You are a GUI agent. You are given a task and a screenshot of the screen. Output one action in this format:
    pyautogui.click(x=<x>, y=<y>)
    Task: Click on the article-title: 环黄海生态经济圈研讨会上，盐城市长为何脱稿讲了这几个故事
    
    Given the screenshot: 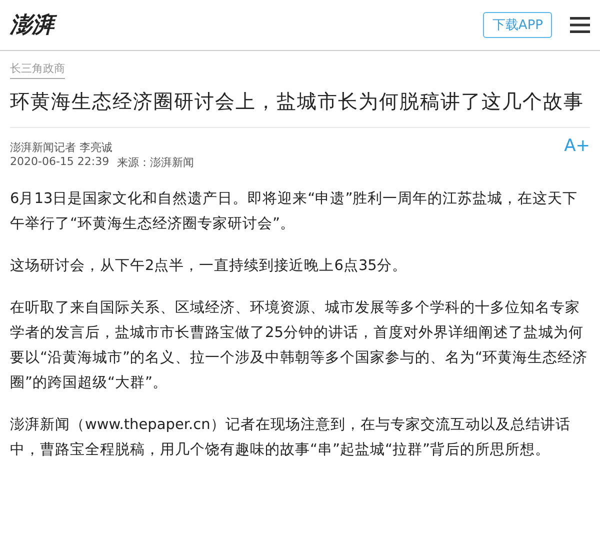 What is the action you would take?
    pyautogui.click(x=297, y=102)
    